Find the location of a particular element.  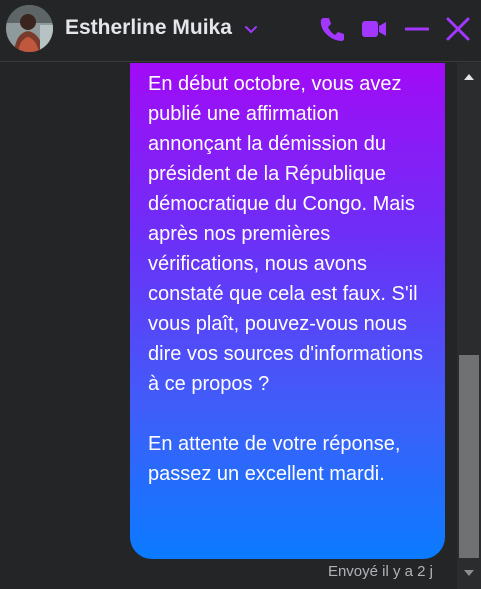

scroll-down-icon is located at coordinates (469, 570).